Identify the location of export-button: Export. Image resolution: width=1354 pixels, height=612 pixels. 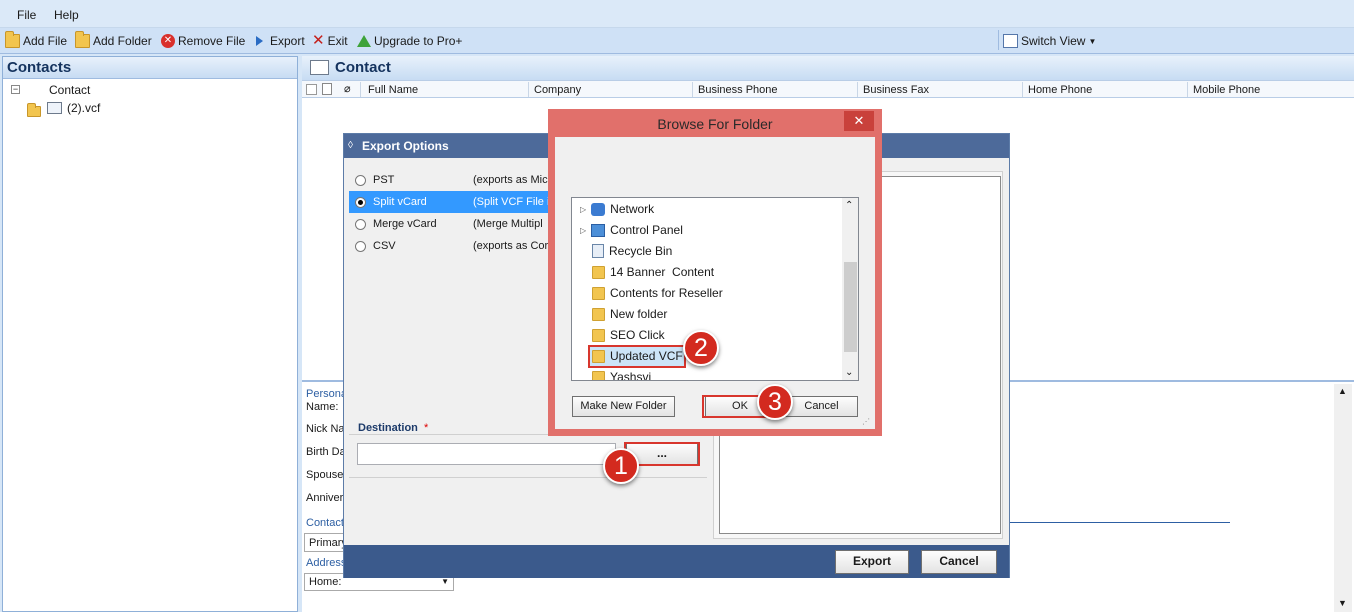
(280, 41).